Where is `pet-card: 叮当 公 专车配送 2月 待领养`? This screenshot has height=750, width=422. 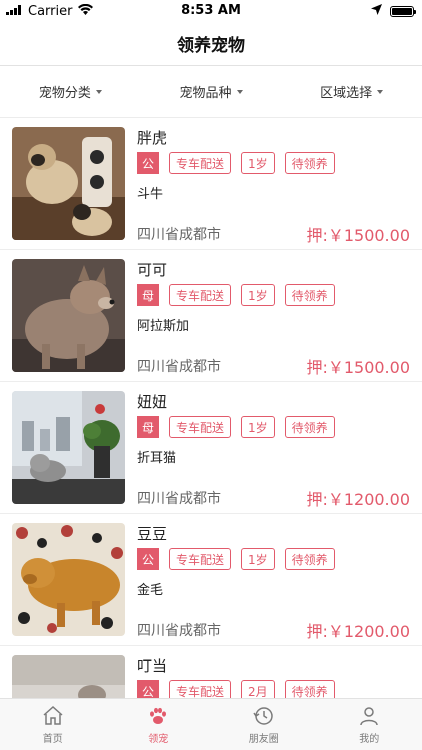 pet-card: 叮当 公 专车配送 2月 待领养 is located at coordinates (211, 672).